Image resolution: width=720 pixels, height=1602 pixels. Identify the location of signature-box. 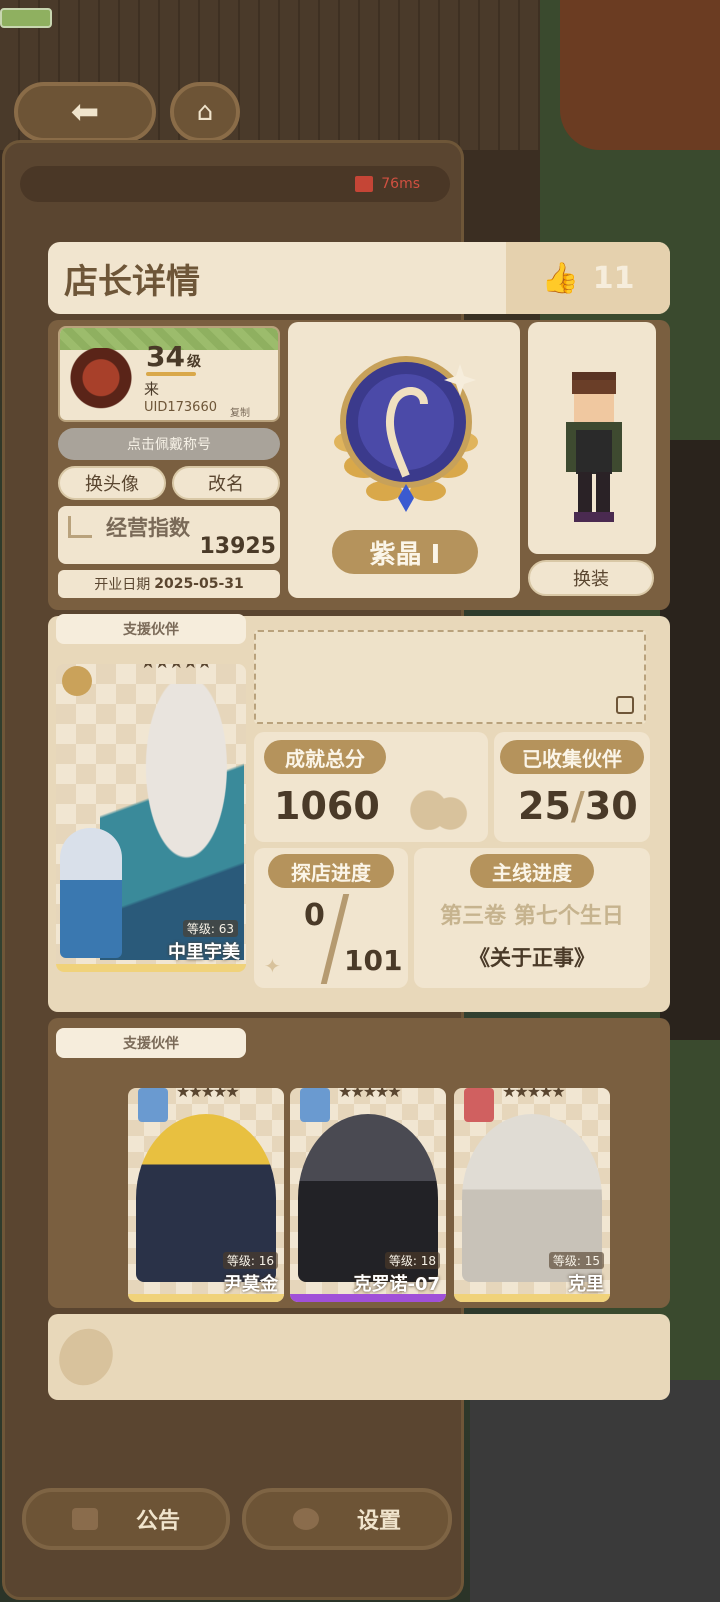
(450, 677).